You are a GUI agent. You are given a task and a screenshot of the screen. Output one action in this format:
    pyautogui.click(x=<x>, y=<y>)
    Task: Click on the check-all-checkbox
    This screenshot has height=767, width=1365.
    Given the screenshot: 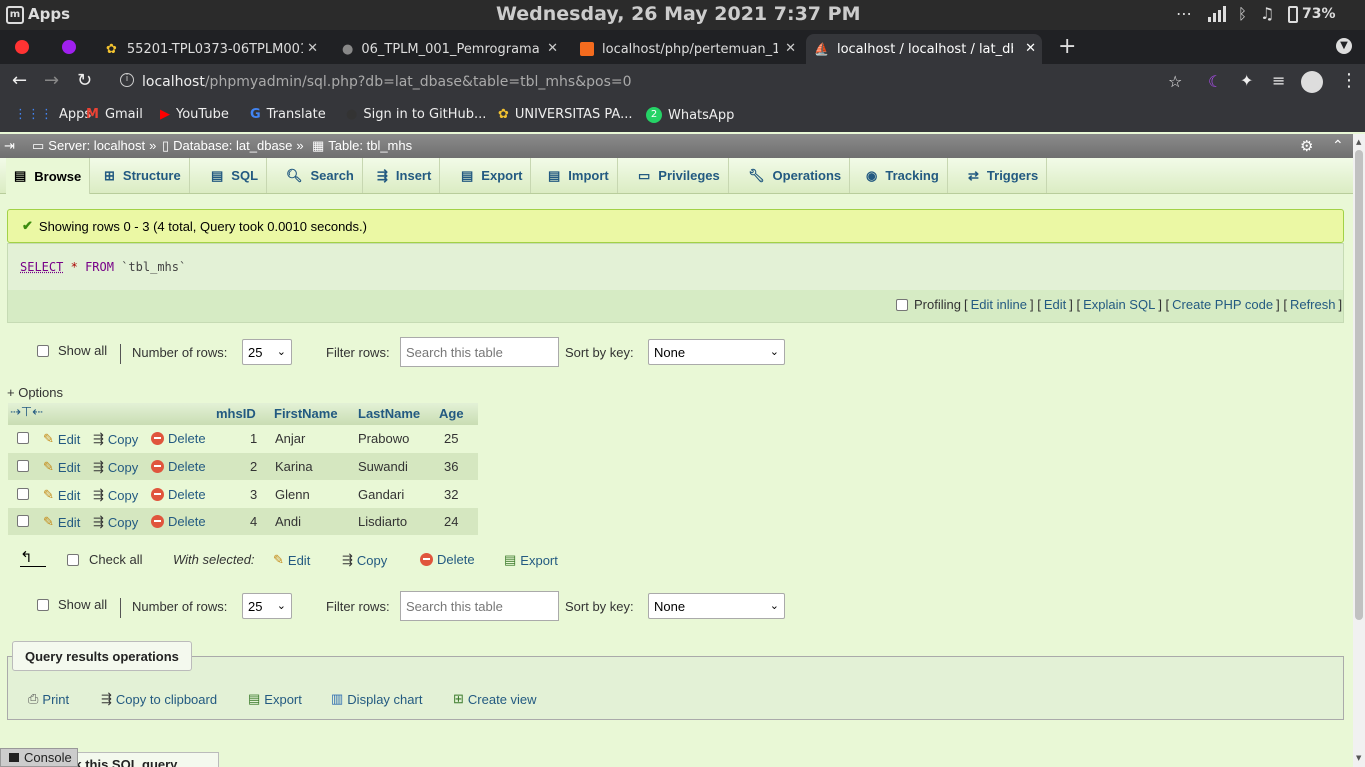 What is the action you would take?
    pyautogui.click(x=73, y=560)
    